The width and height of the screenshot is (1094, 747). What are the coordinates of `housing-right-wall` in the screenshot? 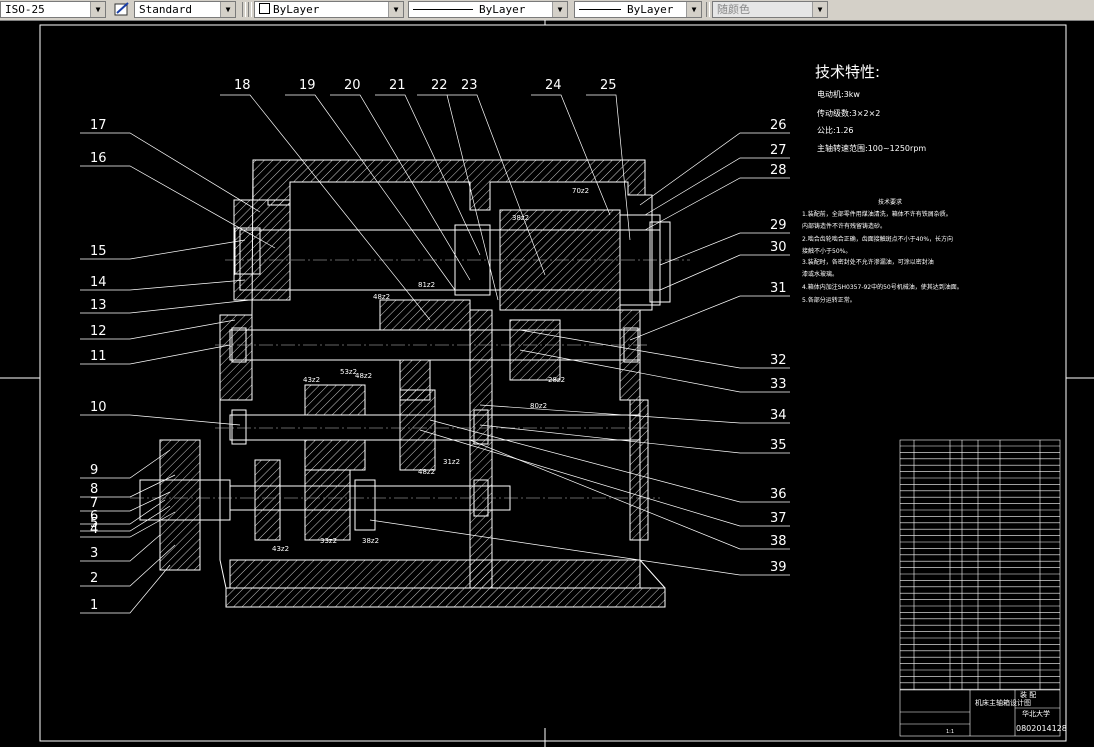 It's located at (630, 355).